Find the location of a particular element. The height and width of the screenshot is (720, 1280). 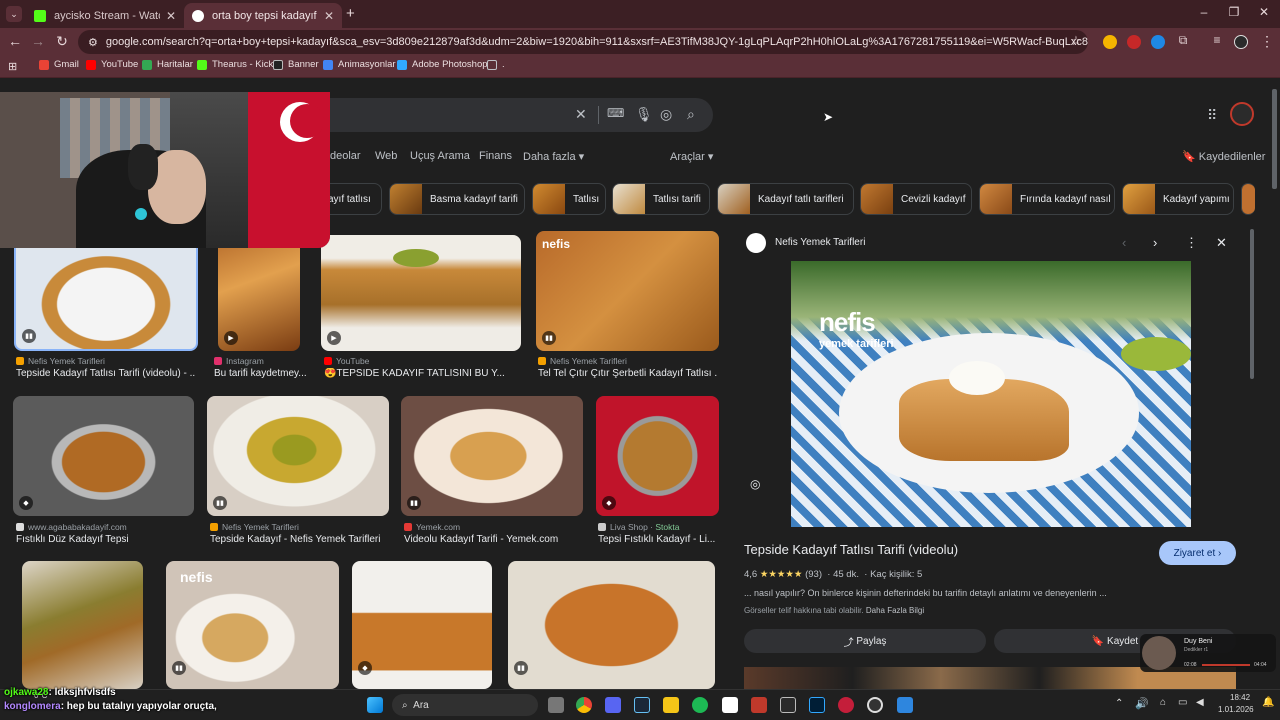

bookmark-gmail: Gmail is located at coordinates (59, 64).